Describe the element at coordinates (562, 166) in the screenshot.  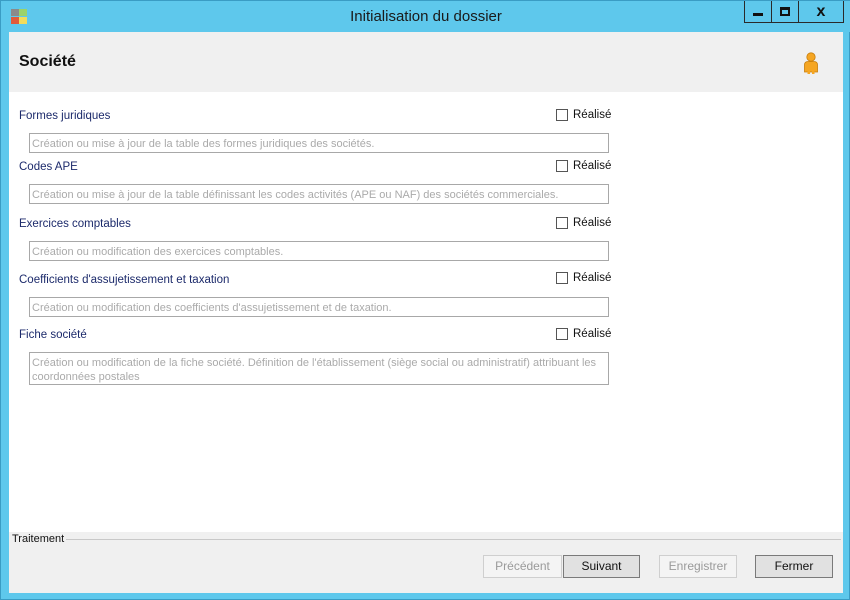
I see `checkbox-codes-ape` at that location.